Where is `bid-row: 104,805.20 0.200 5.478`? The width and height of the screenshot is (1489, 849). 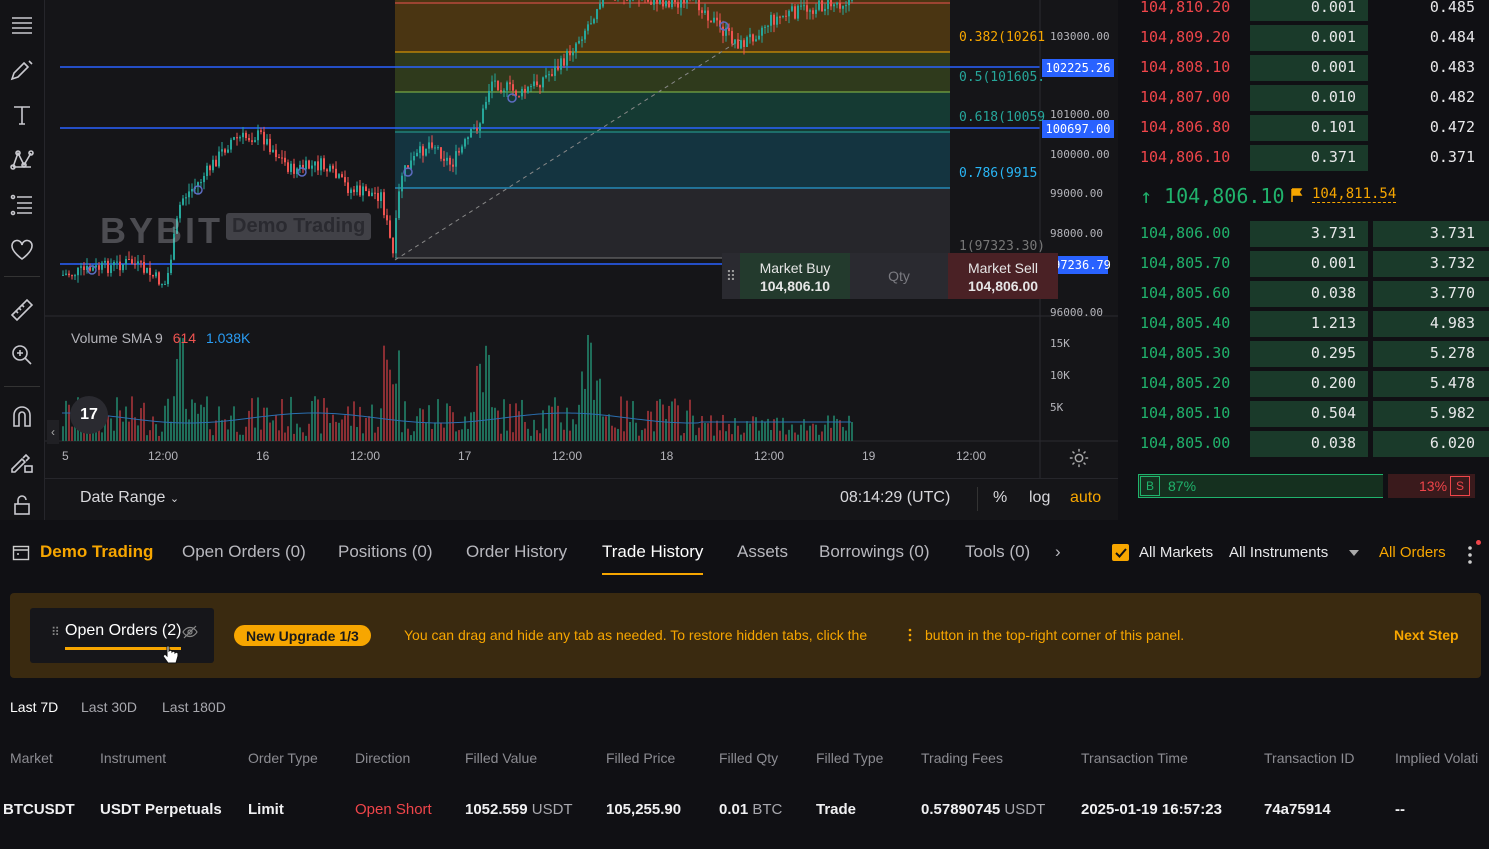
bid-row: 104,805.20 0.200 5.478 is located at coordinates (1306, 384).